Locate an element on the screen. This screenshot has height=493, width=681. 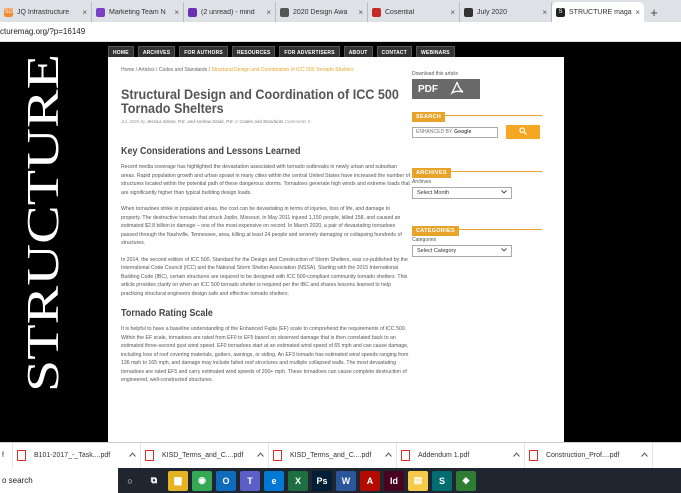
app-icon: ◆ is located at coordinates (466, 480).